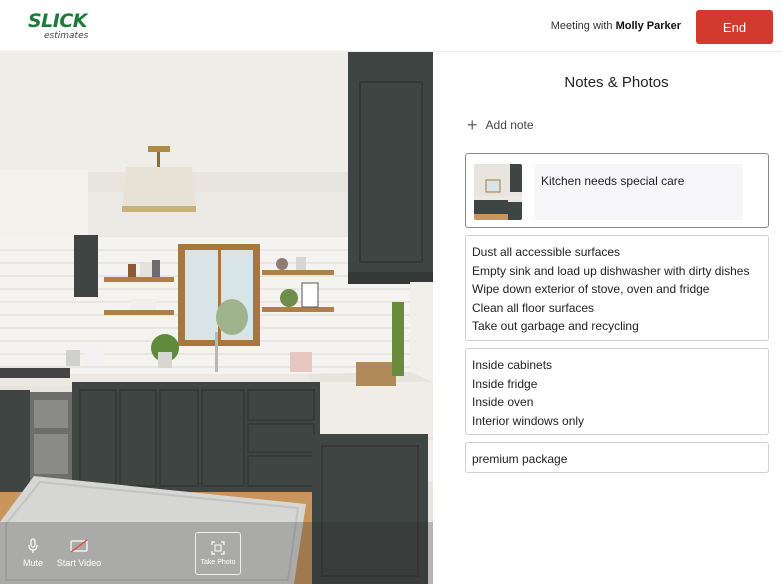  What do you see at coordinates (509, 125) in the screenshot?
I see `add-note-label: Add note` at bounding box center [509, 125].